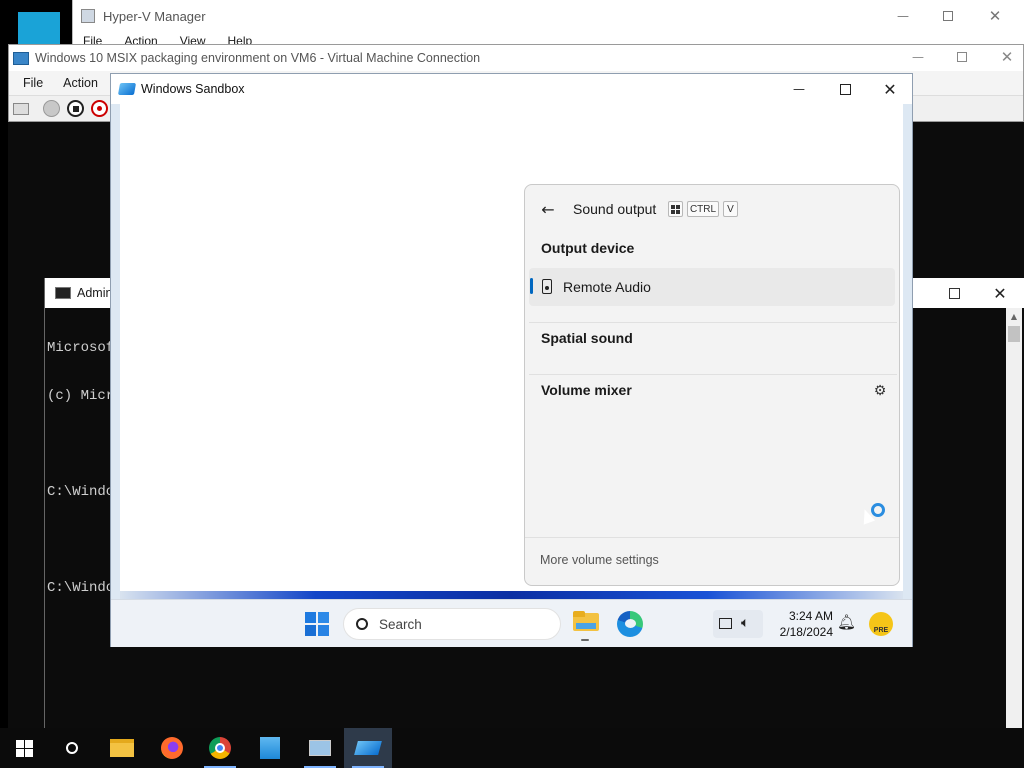  What do you see at coordinates (400, 624) in the screenshot?
I see `search-placeholder: Search` at bounding box center [400, 624].